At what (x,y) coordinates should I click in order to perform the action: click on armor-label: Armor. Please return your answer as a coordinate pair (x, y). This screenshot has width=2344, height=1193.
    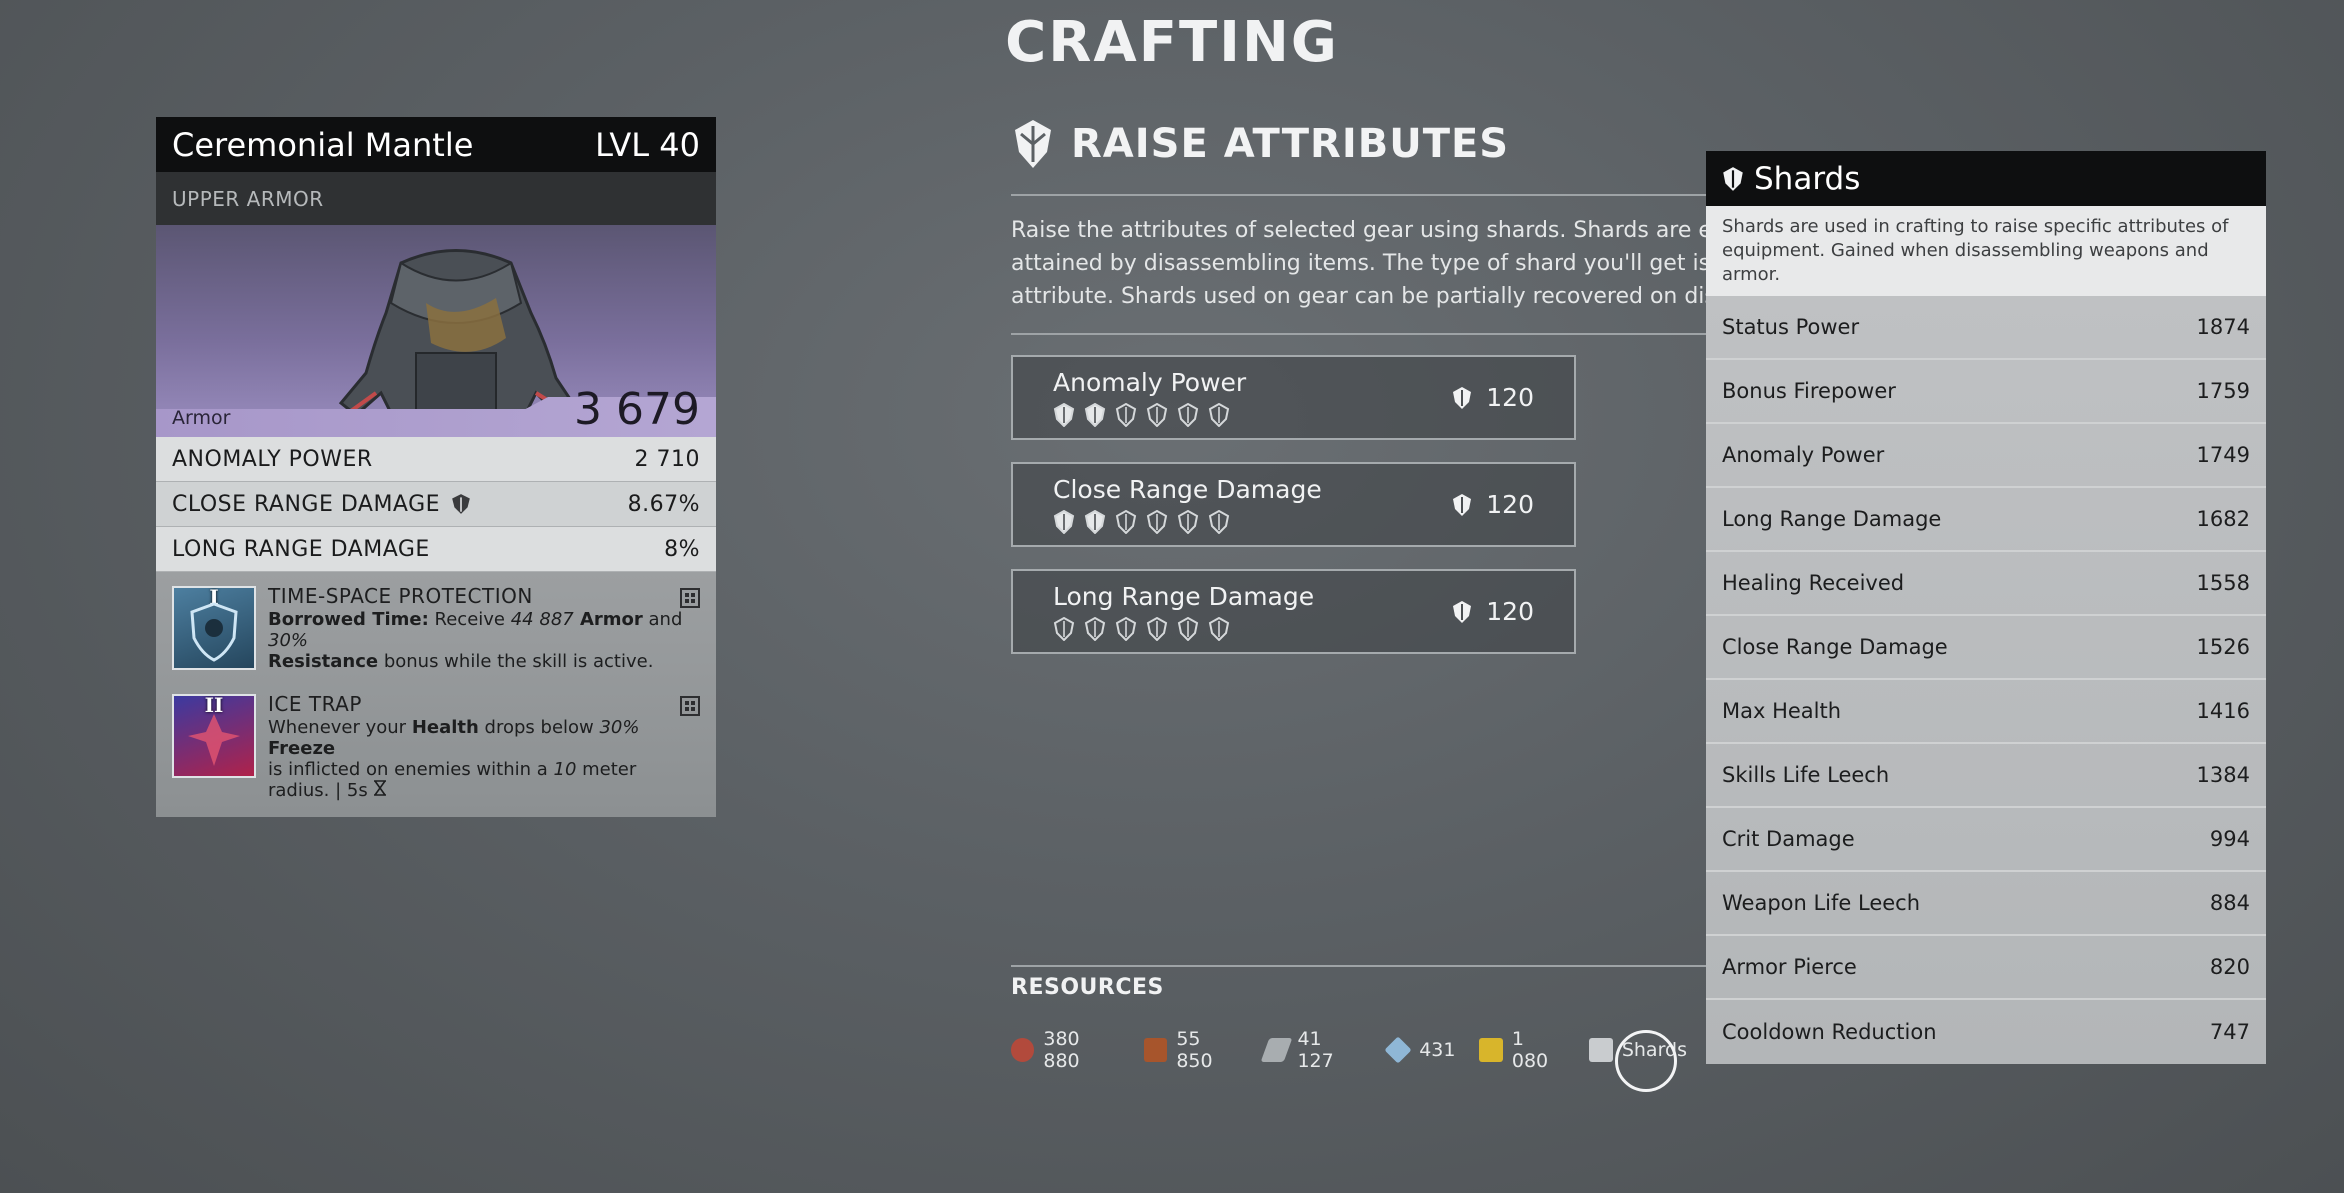
    Looking at the image, I should click on (201, 418).